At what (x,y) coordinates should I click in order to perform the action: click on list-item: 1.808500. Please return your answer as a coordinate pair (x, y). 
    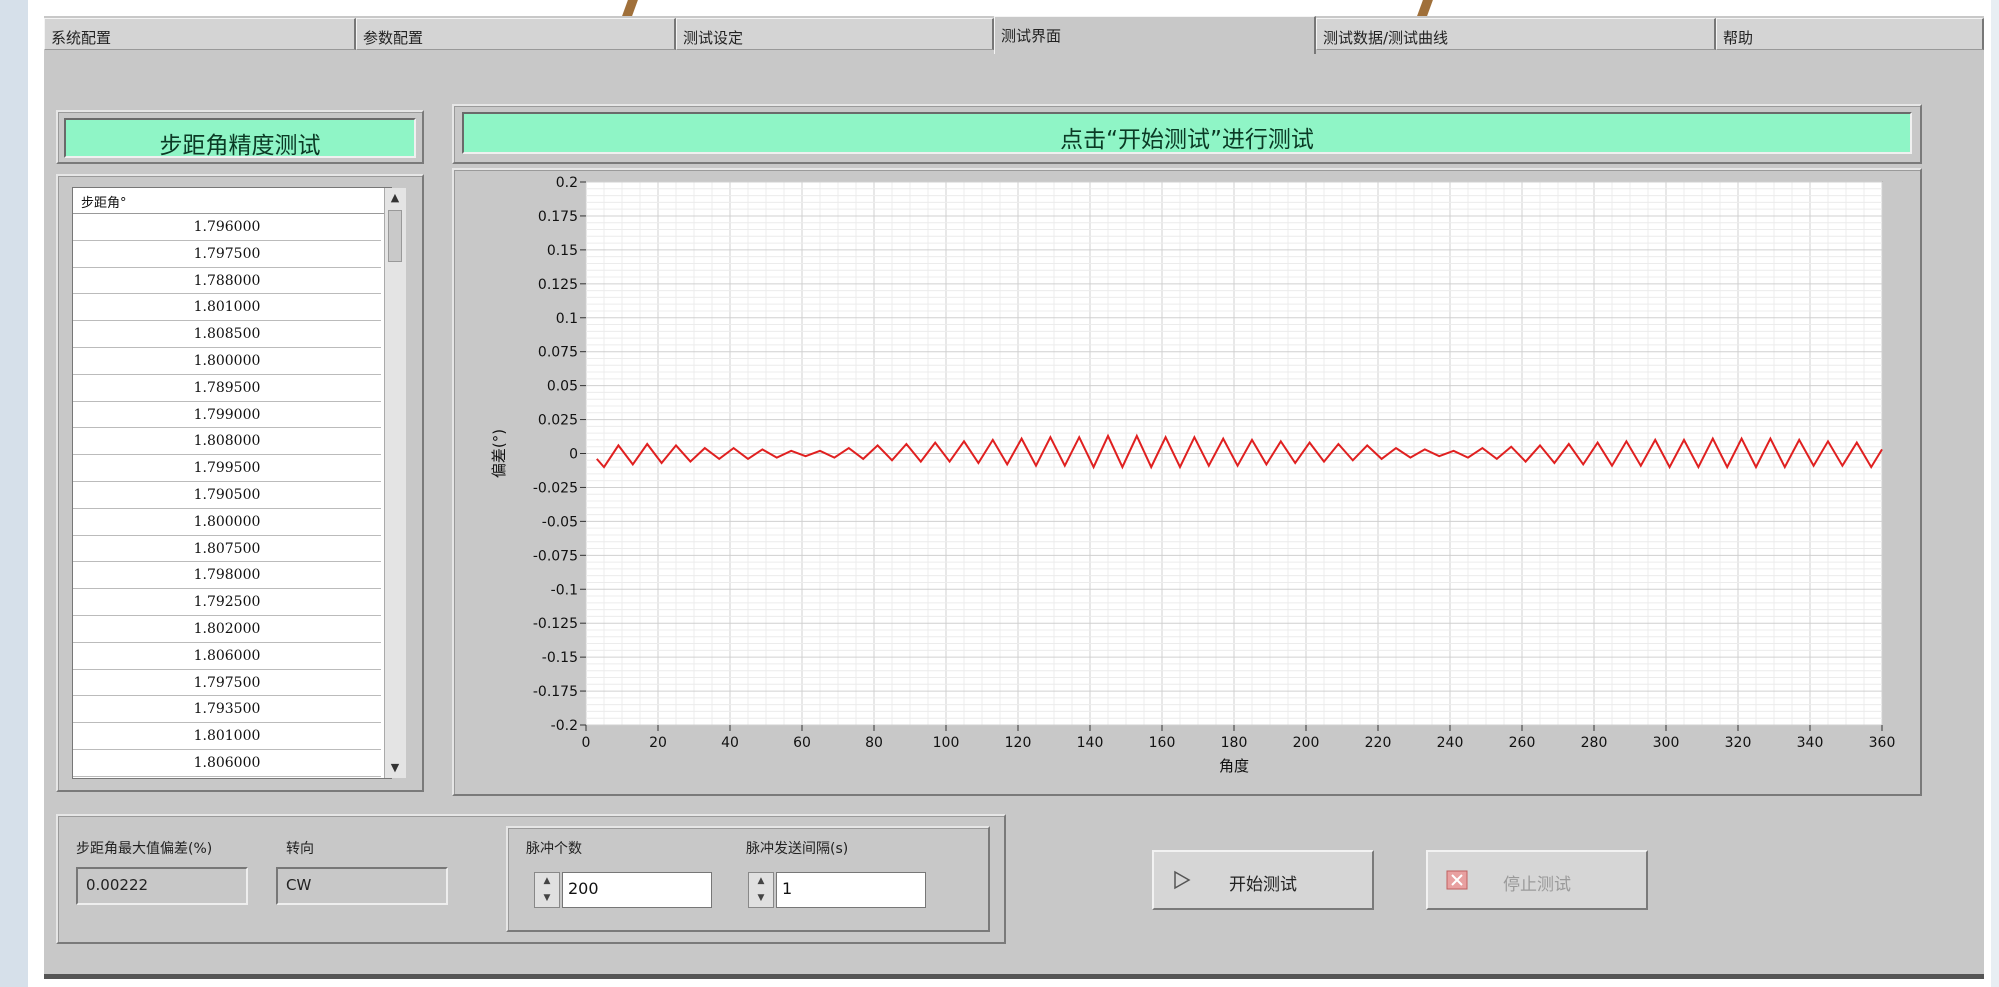
    Looking at the image, I should click on (227, 334).